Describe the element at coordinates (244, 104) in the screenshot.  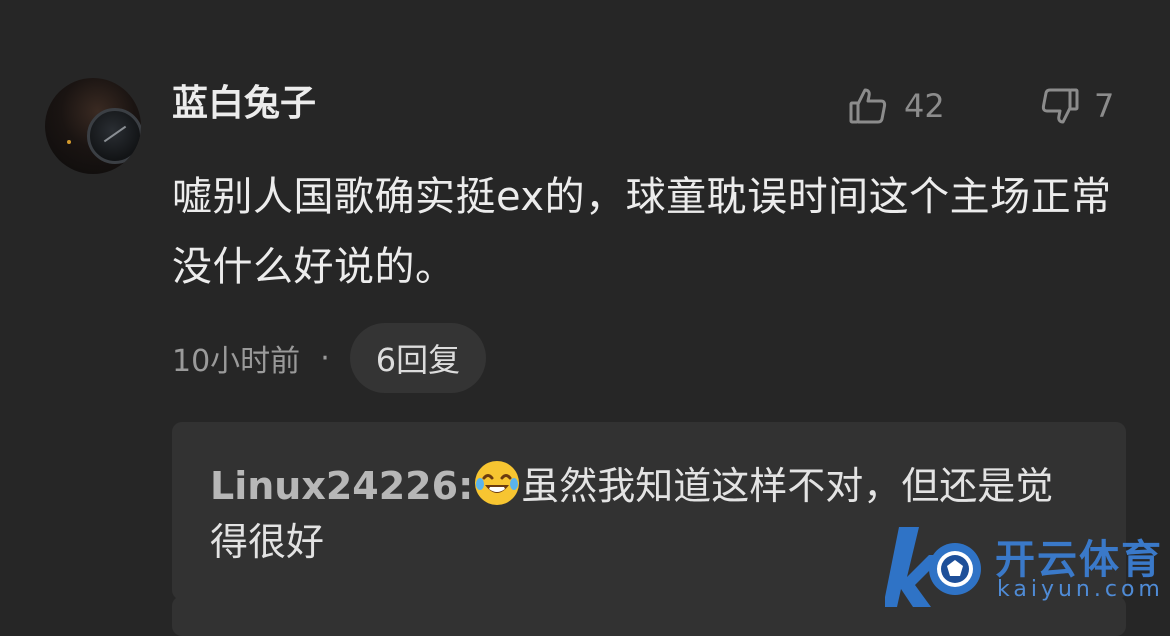
I see `username: 蓝白兔子` at that location.